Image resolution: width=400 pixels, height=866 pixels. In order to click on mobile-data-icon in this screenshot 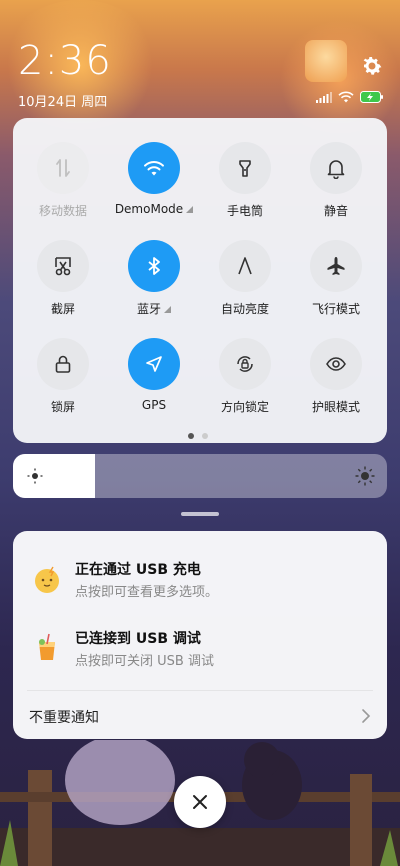, I will do `click(63, 168)`.